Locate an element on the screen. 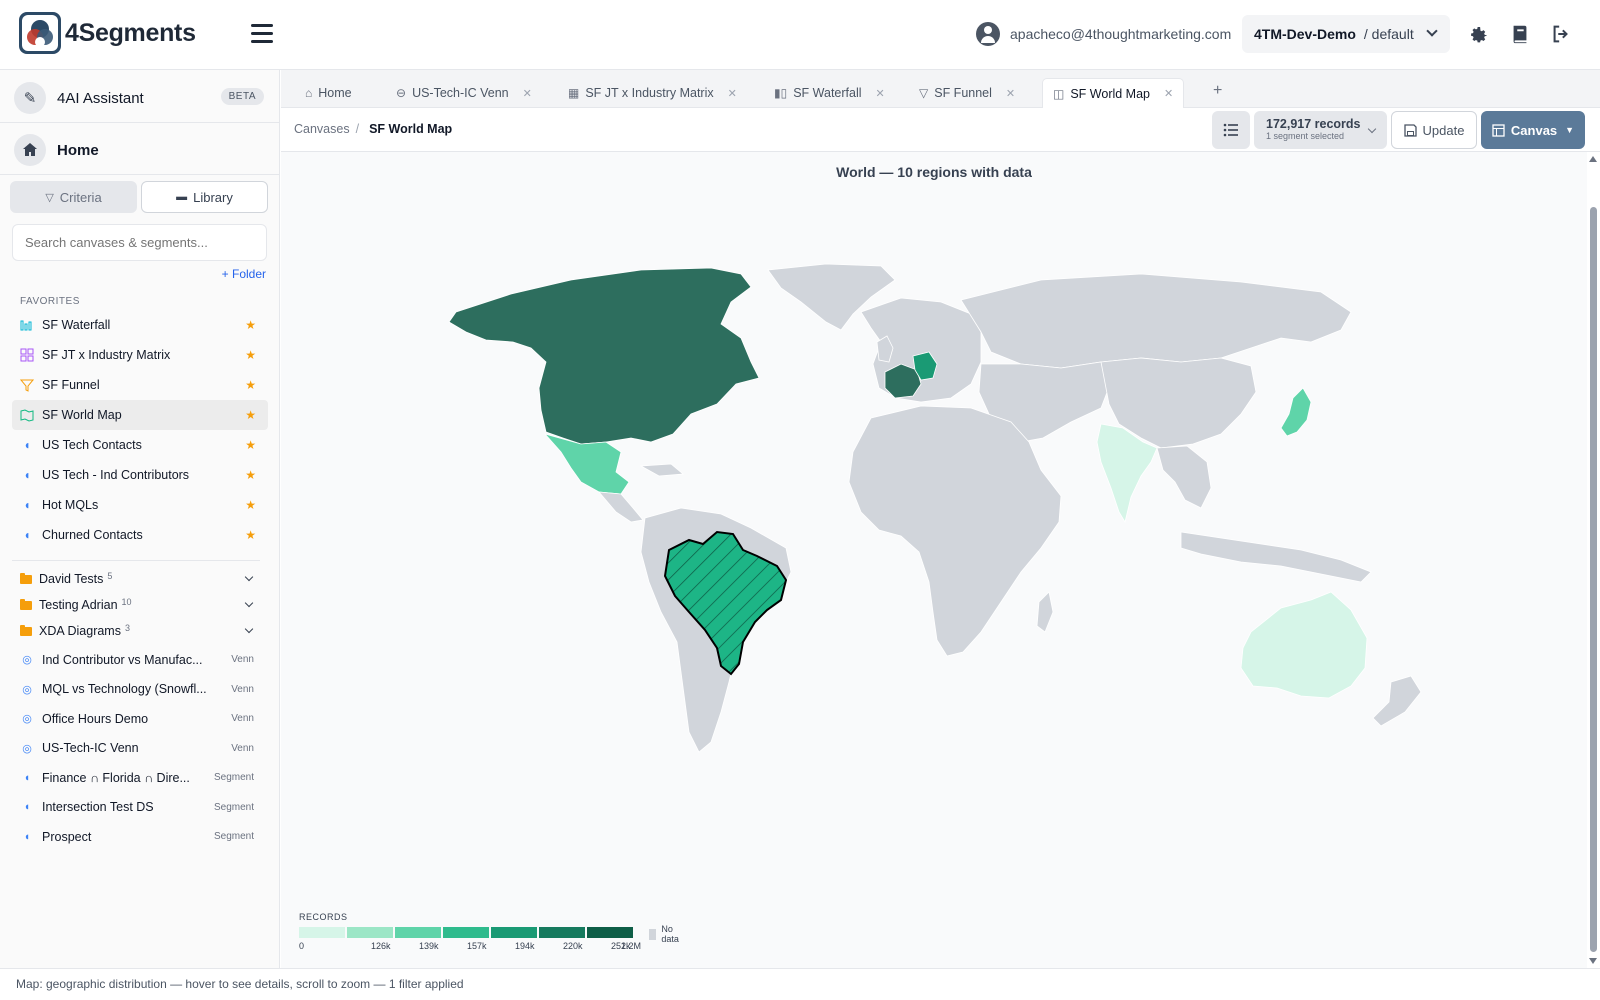  tab-sf-waterfall: ▮▯ SF Waterfall ✕ is located at coordinates (829, 93).